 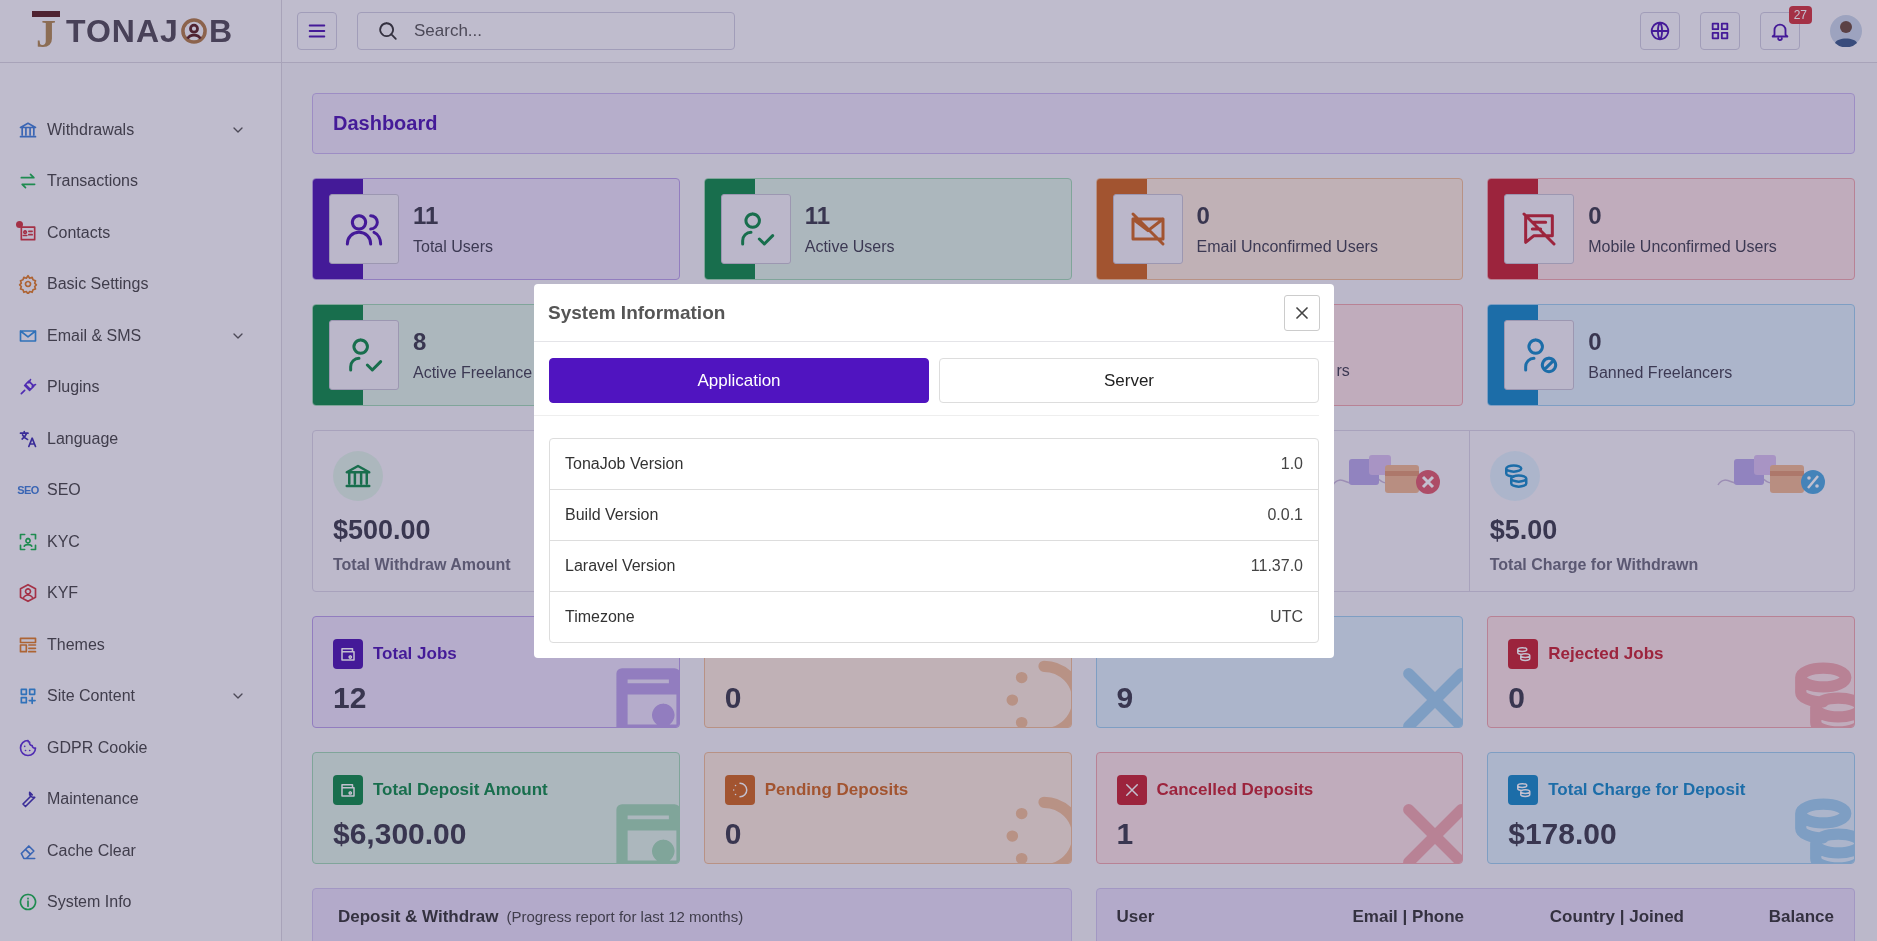 I want to click on stat-value: $5.00, so click(x=1523, y=530).